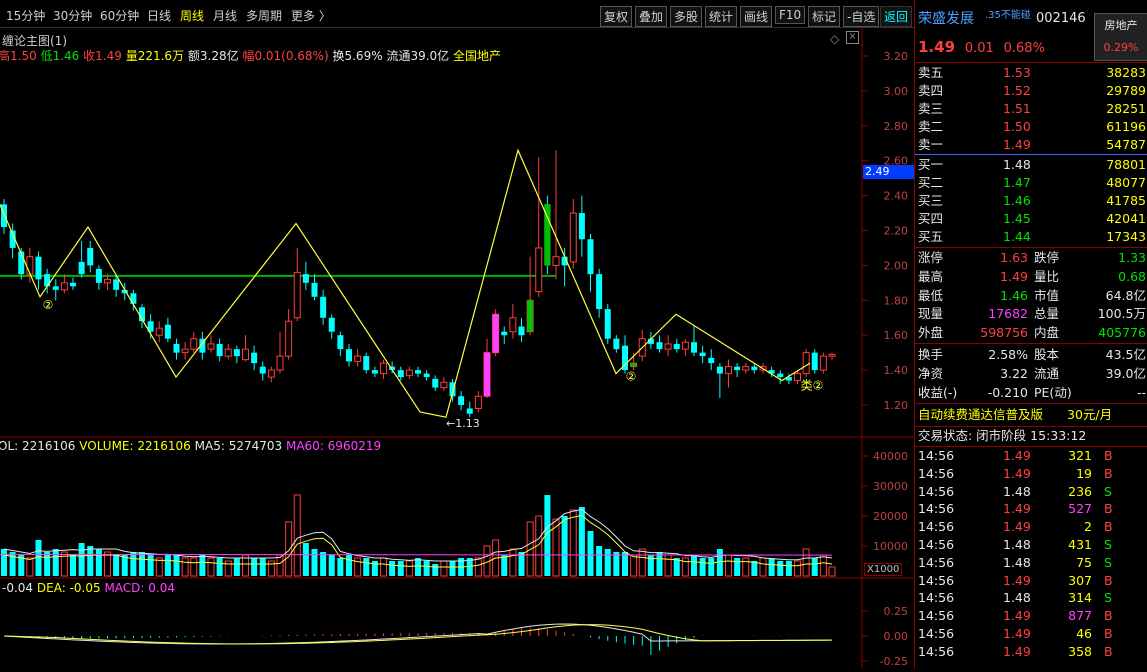 Image resolution: width=1147 pixels, height=672 pixels. Describe the element at coordinates (1120, 37) in the screenshot. I see `sector-badge: 房地产 0.29%` at that location.